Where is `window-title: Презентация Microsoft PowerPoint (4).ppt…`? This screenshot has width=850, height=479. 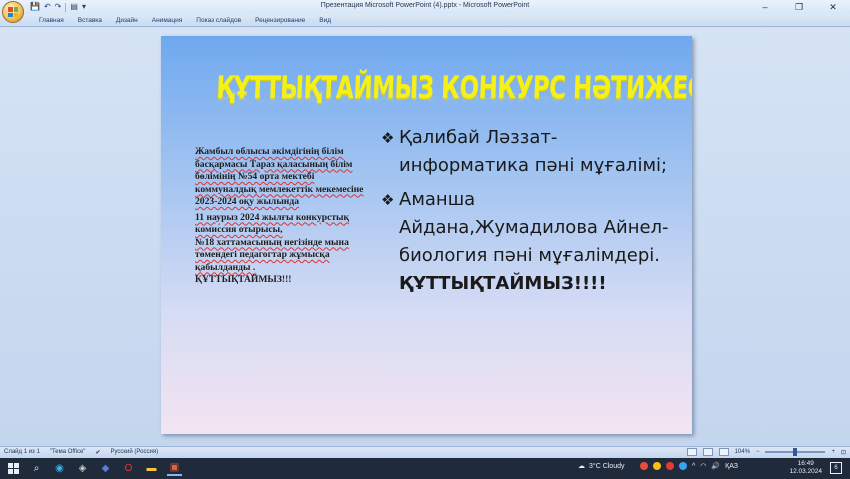
window-title: Презентация Microsoft PowerPoint (4).ppt… is located at coordinates (425, 5).